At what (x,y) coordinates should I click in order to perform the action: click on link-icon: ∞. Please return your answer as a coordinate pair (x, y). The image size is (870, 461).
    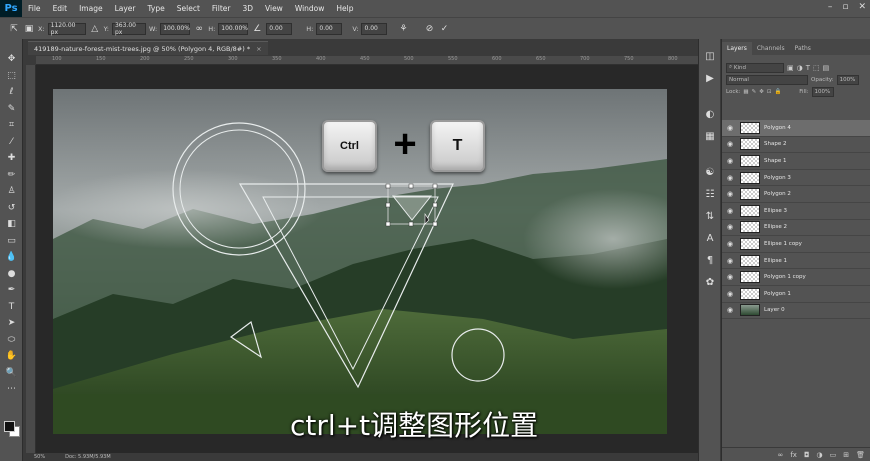
    Looking at the image, I should click on (199, 29).